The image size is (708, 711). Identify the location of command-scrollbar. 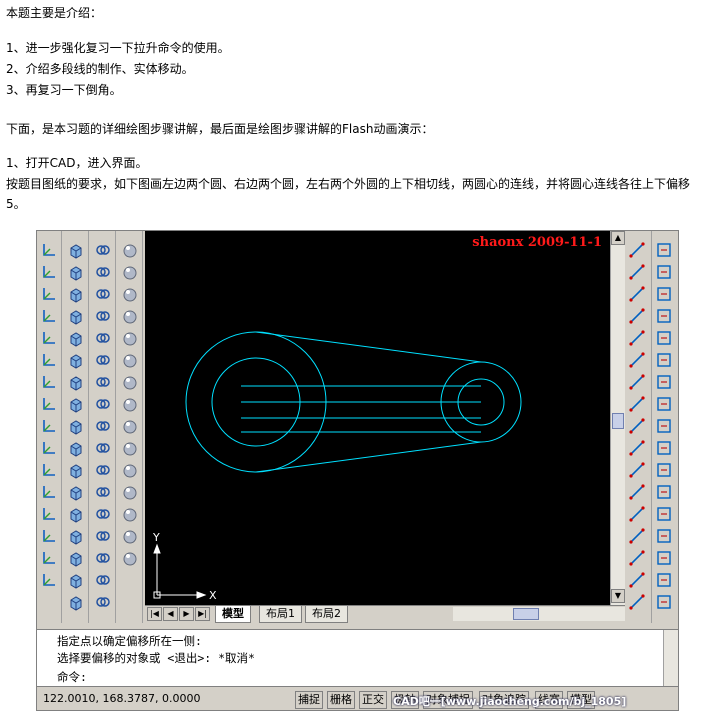
(670, 658).